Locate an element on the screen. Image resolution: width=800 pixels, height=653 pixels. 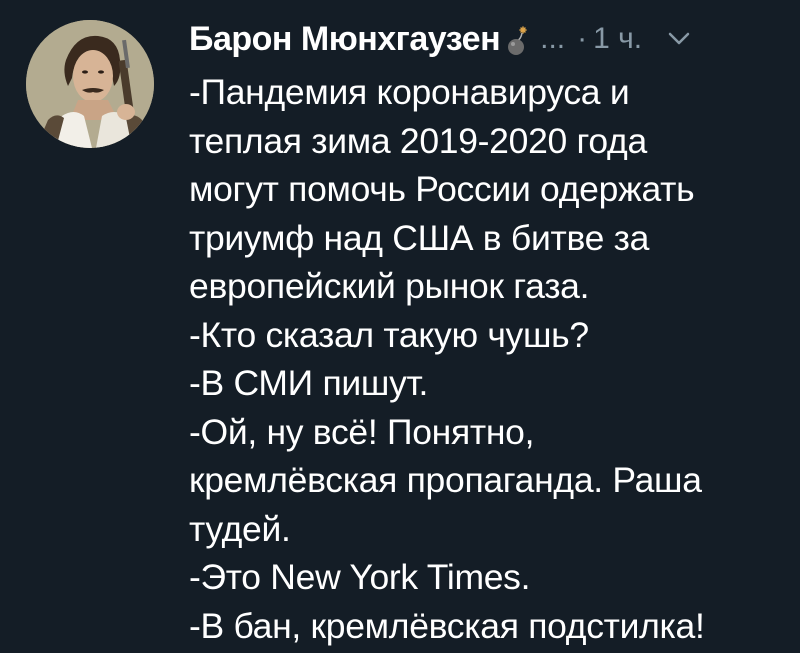
tweet-text-line: -Кто сказал такую чушь? is located at coordinates (389, 334).